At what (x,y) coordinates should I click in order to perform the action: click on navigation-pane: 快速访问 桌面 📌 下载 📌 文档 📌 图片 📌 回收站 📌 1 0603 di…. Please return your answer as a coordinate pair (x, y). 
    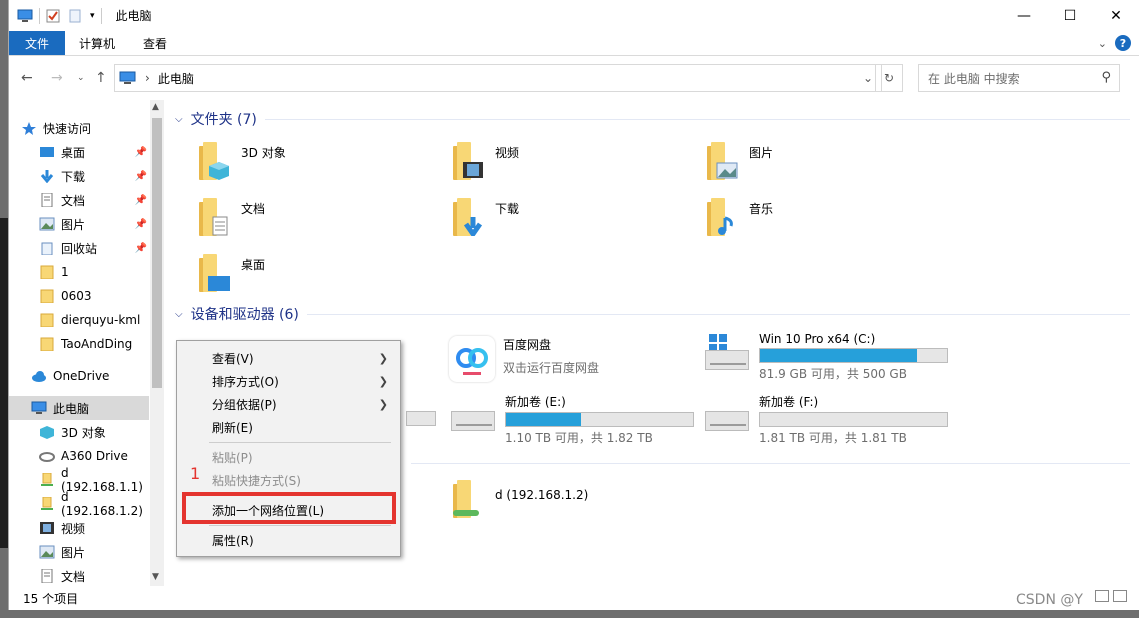
    Looking at the image, I should click on (86, 343).